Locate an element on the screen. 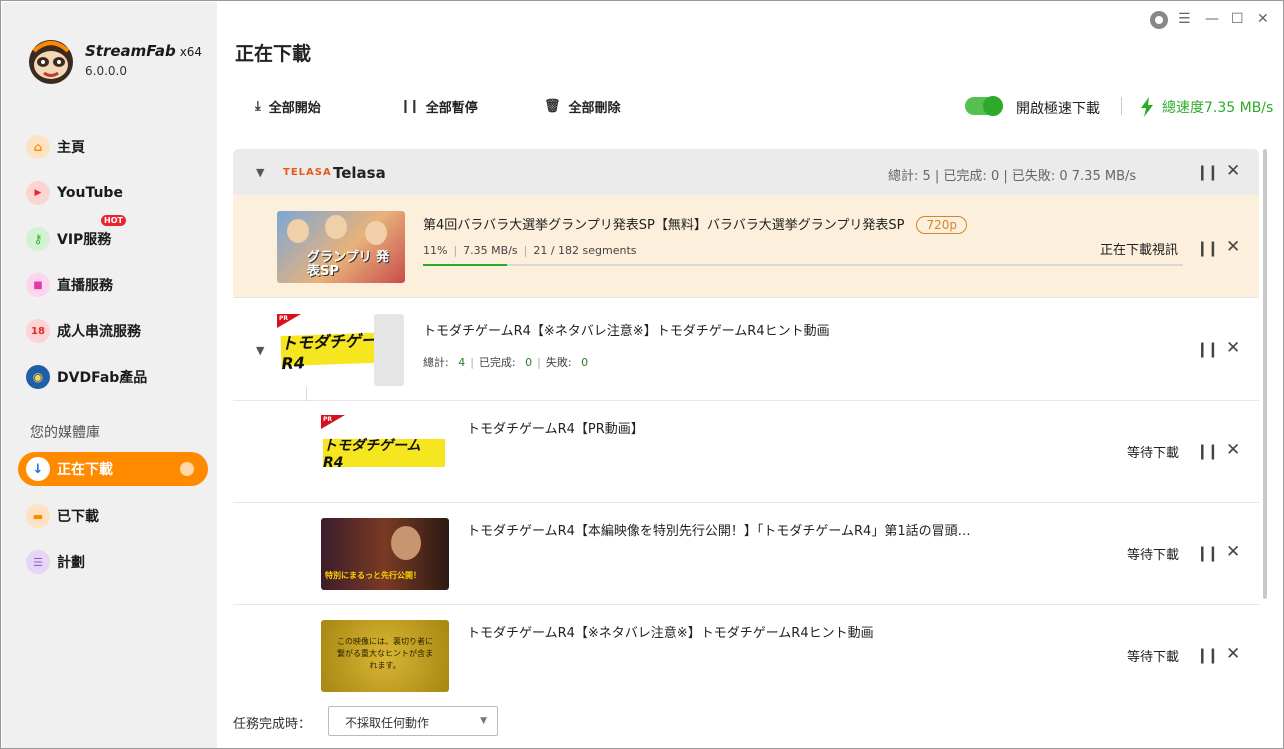 This screenshot has width=1284, height=749. subgroup-stats: 總計: 4 | 已完成: 0 | 失敗: 0 is located at coordinates (506, 362).